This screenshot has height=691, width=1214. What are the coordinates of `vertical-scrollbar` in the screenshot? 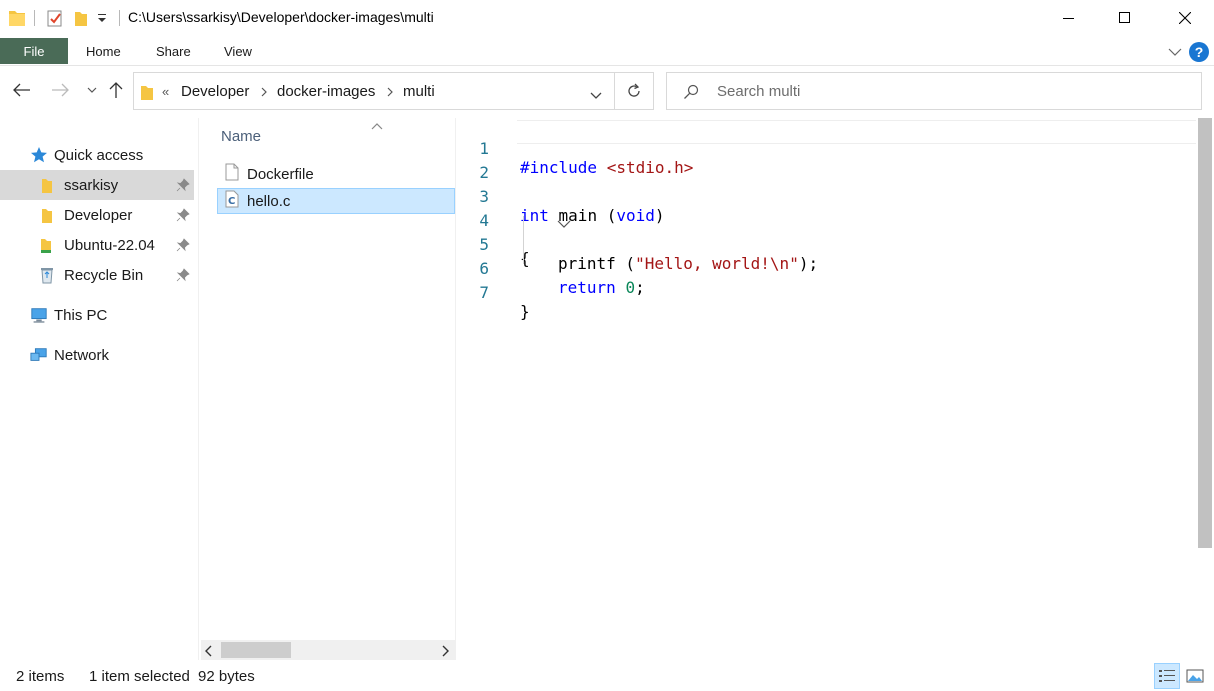 It's located at (1205, 389).